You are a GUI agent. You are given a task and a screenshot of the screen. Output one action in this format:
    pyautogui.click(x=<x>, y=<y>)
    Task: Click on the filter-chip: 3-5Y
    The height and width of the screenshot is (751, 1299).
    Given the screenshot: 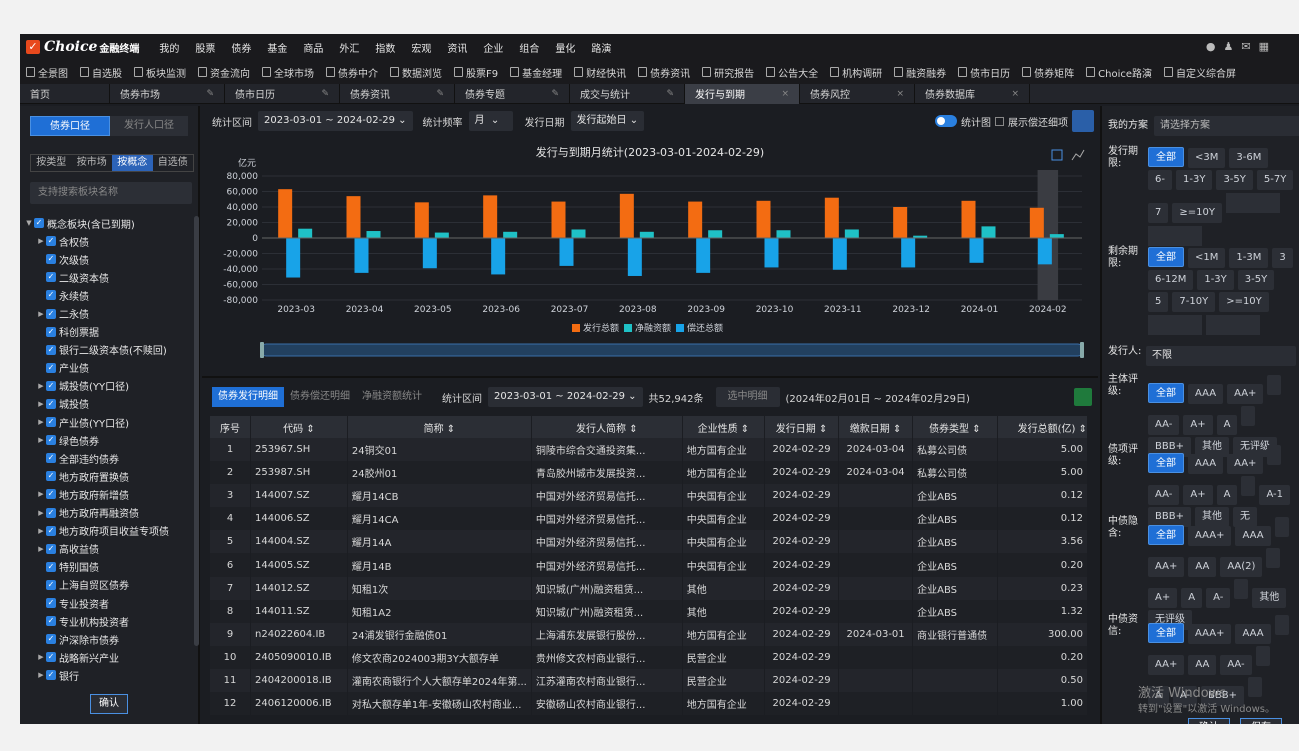 What is the action you would take?
    pyautogui.click(x=1234, y=180)
    